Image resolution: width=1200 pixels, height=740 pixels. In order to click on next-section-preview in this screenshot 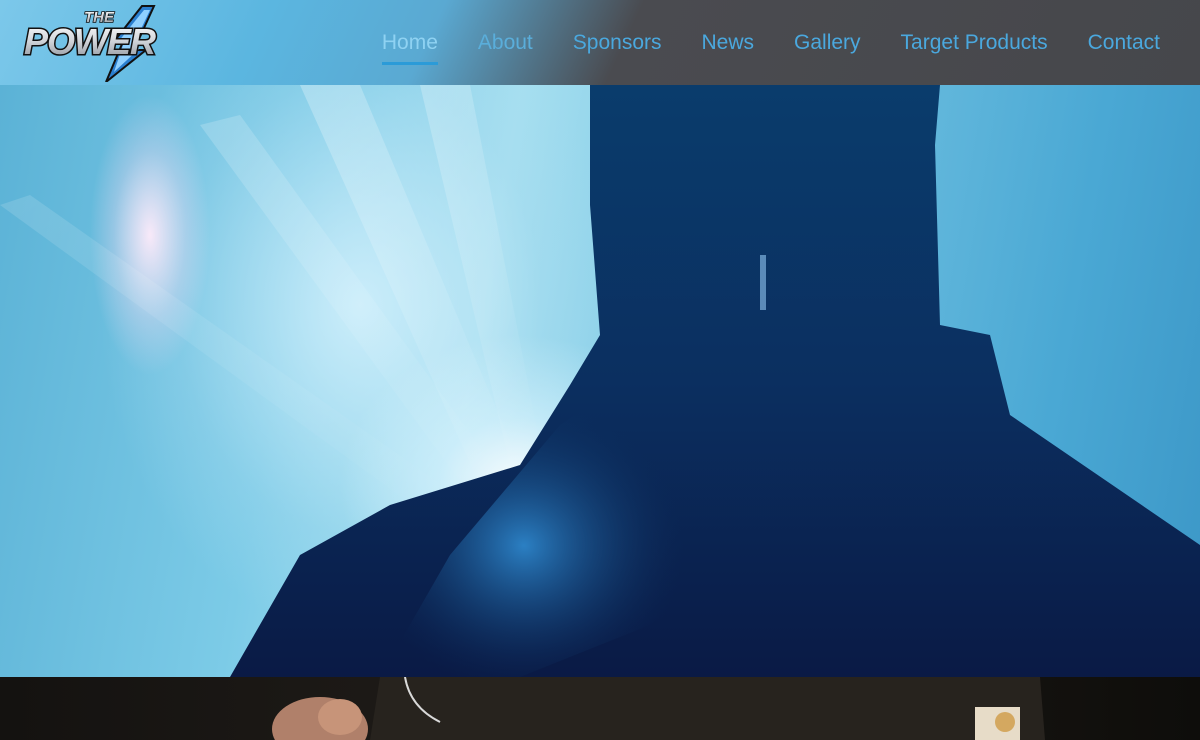, I will do `click(600, 708)`.